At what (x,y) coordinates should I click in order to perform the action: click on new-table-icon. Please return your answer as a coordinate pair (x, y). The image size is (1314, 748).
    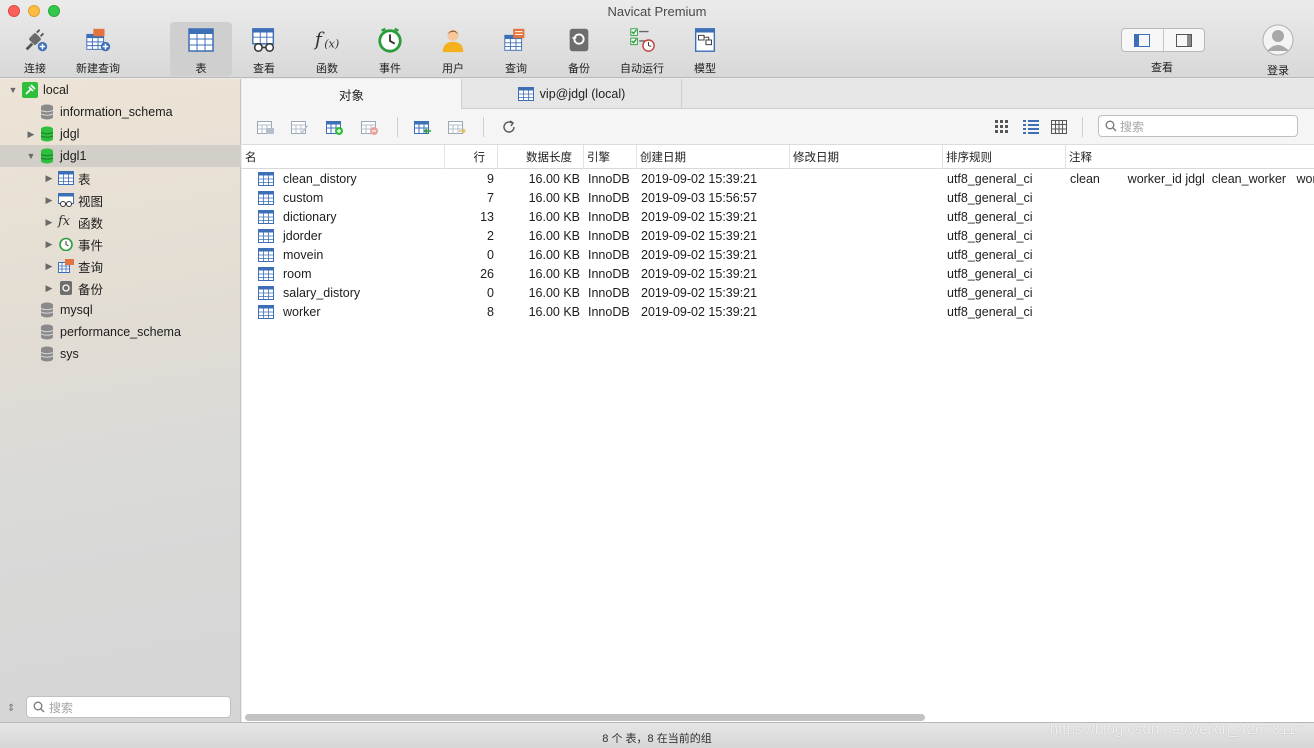
    Looking at the image, I should click on (335, 127).